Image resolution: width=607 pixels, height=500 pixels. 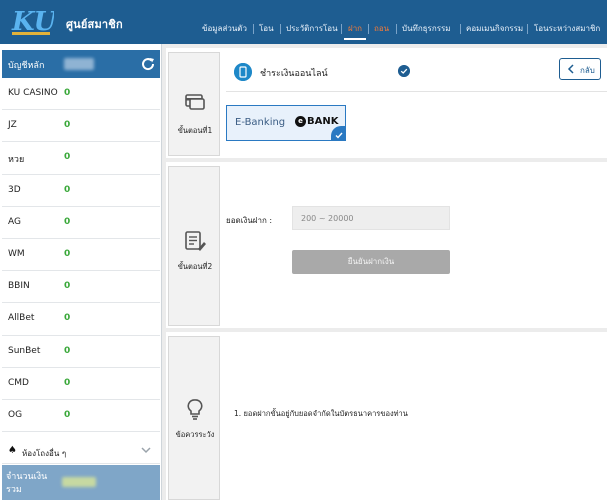 I want to click on nav-withdraw: ถอน, so click(x=381, y=29).